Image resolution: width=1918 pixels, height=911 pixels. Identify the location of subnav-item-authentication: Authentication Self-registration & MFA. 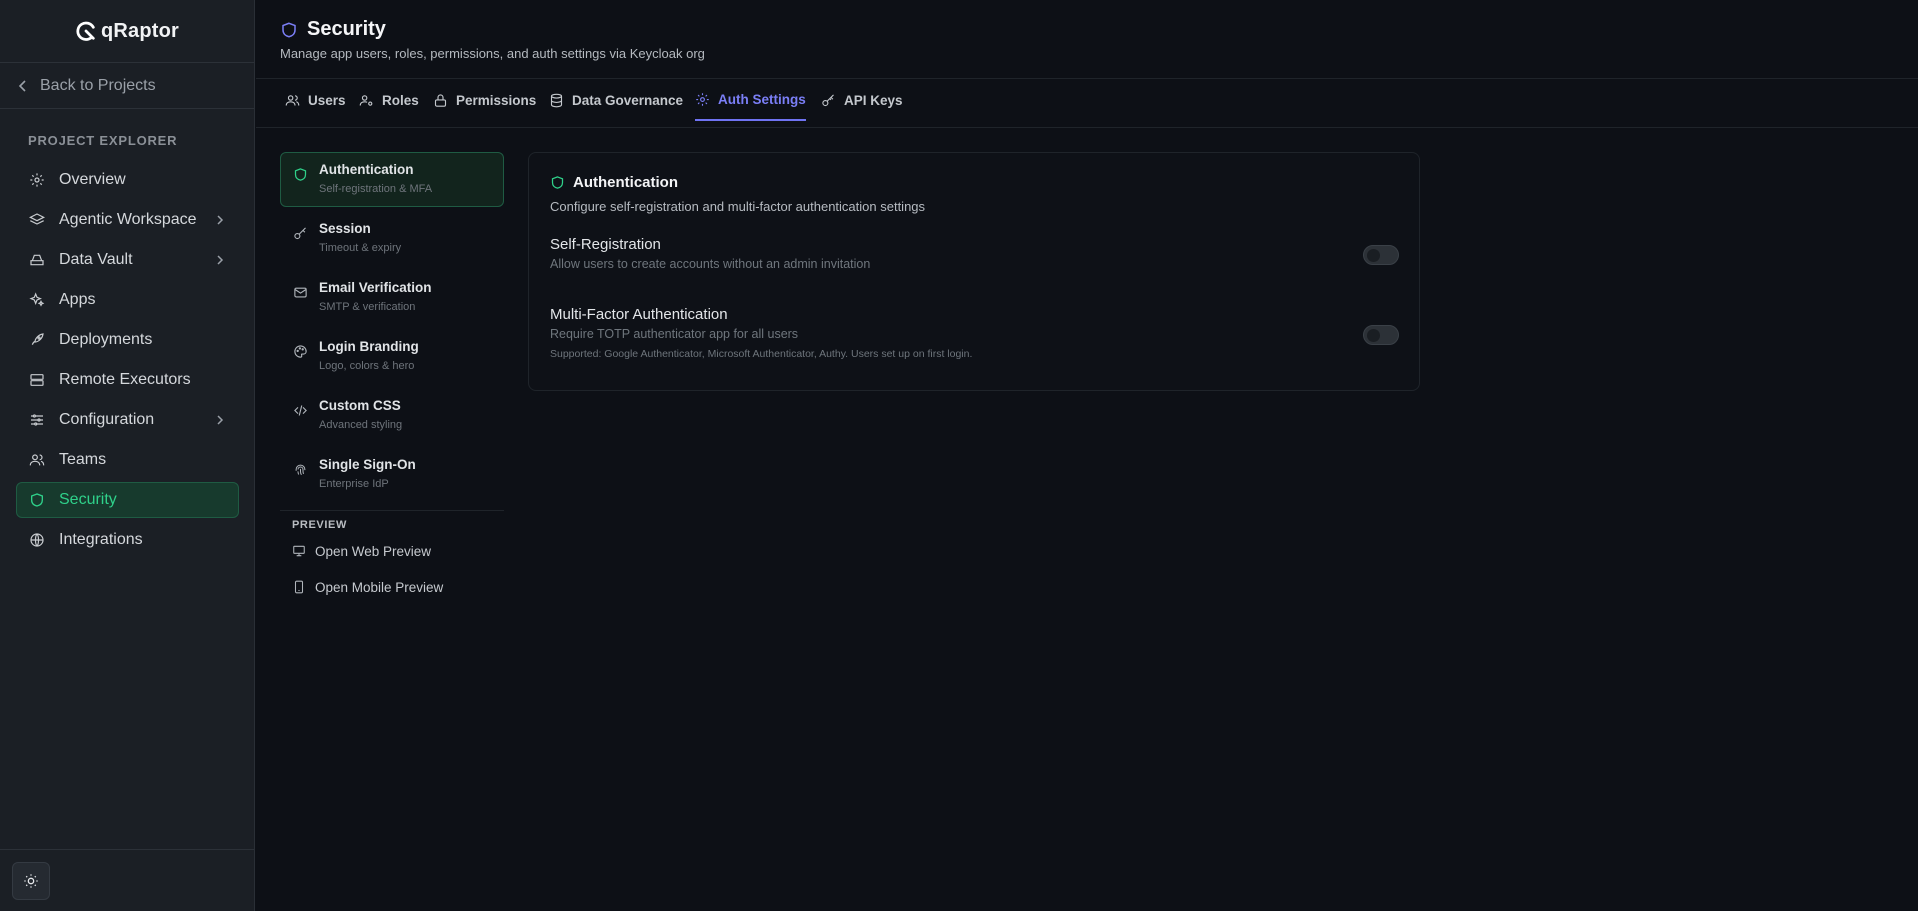
(392, 179).